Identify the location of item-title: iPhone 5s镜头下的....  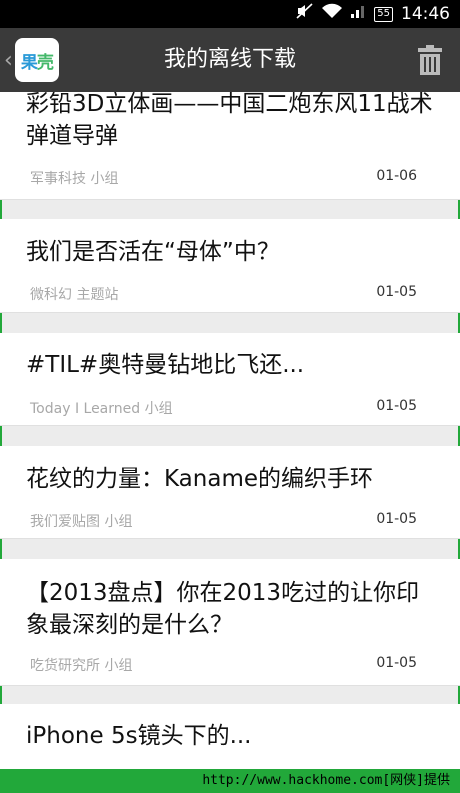
(139, 736).